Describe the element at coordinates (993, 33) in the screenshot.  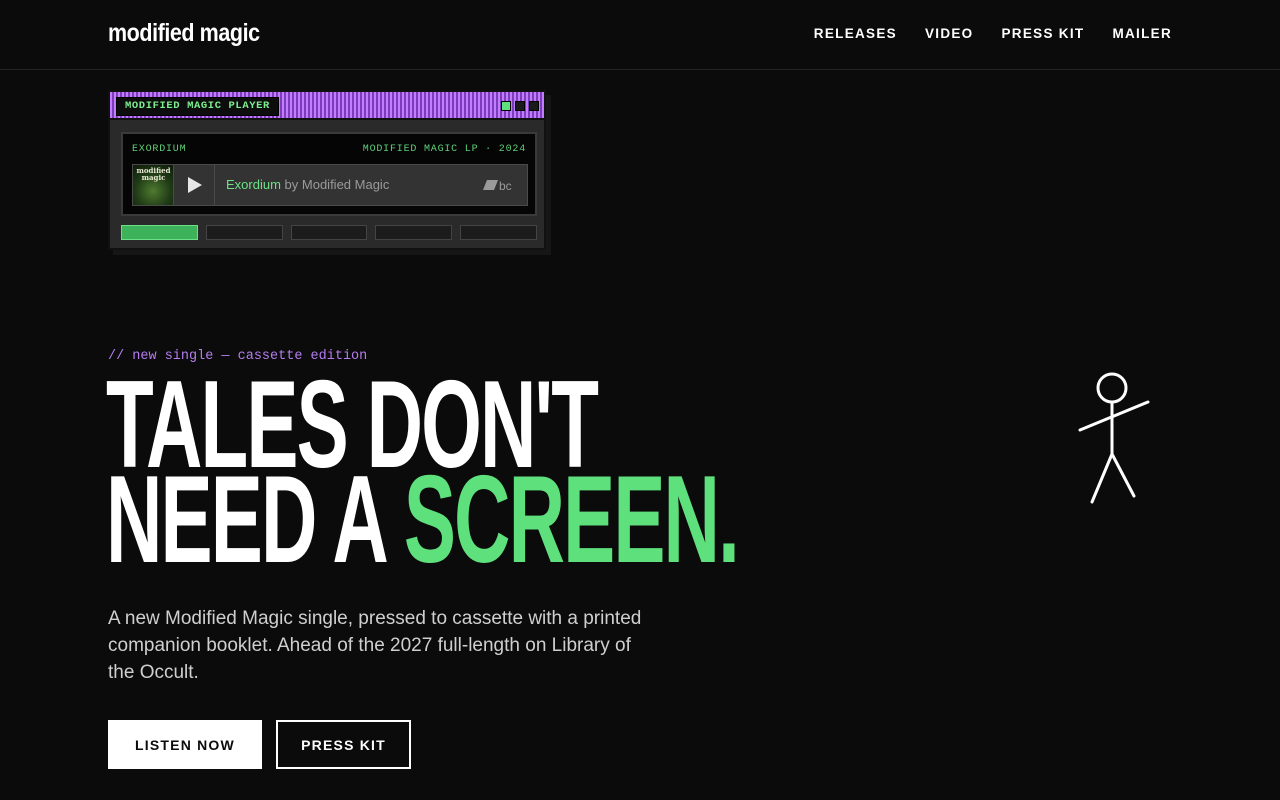
I see `main-nav: RELEASES VIDEO PRESS KIT MAILER` at that location.